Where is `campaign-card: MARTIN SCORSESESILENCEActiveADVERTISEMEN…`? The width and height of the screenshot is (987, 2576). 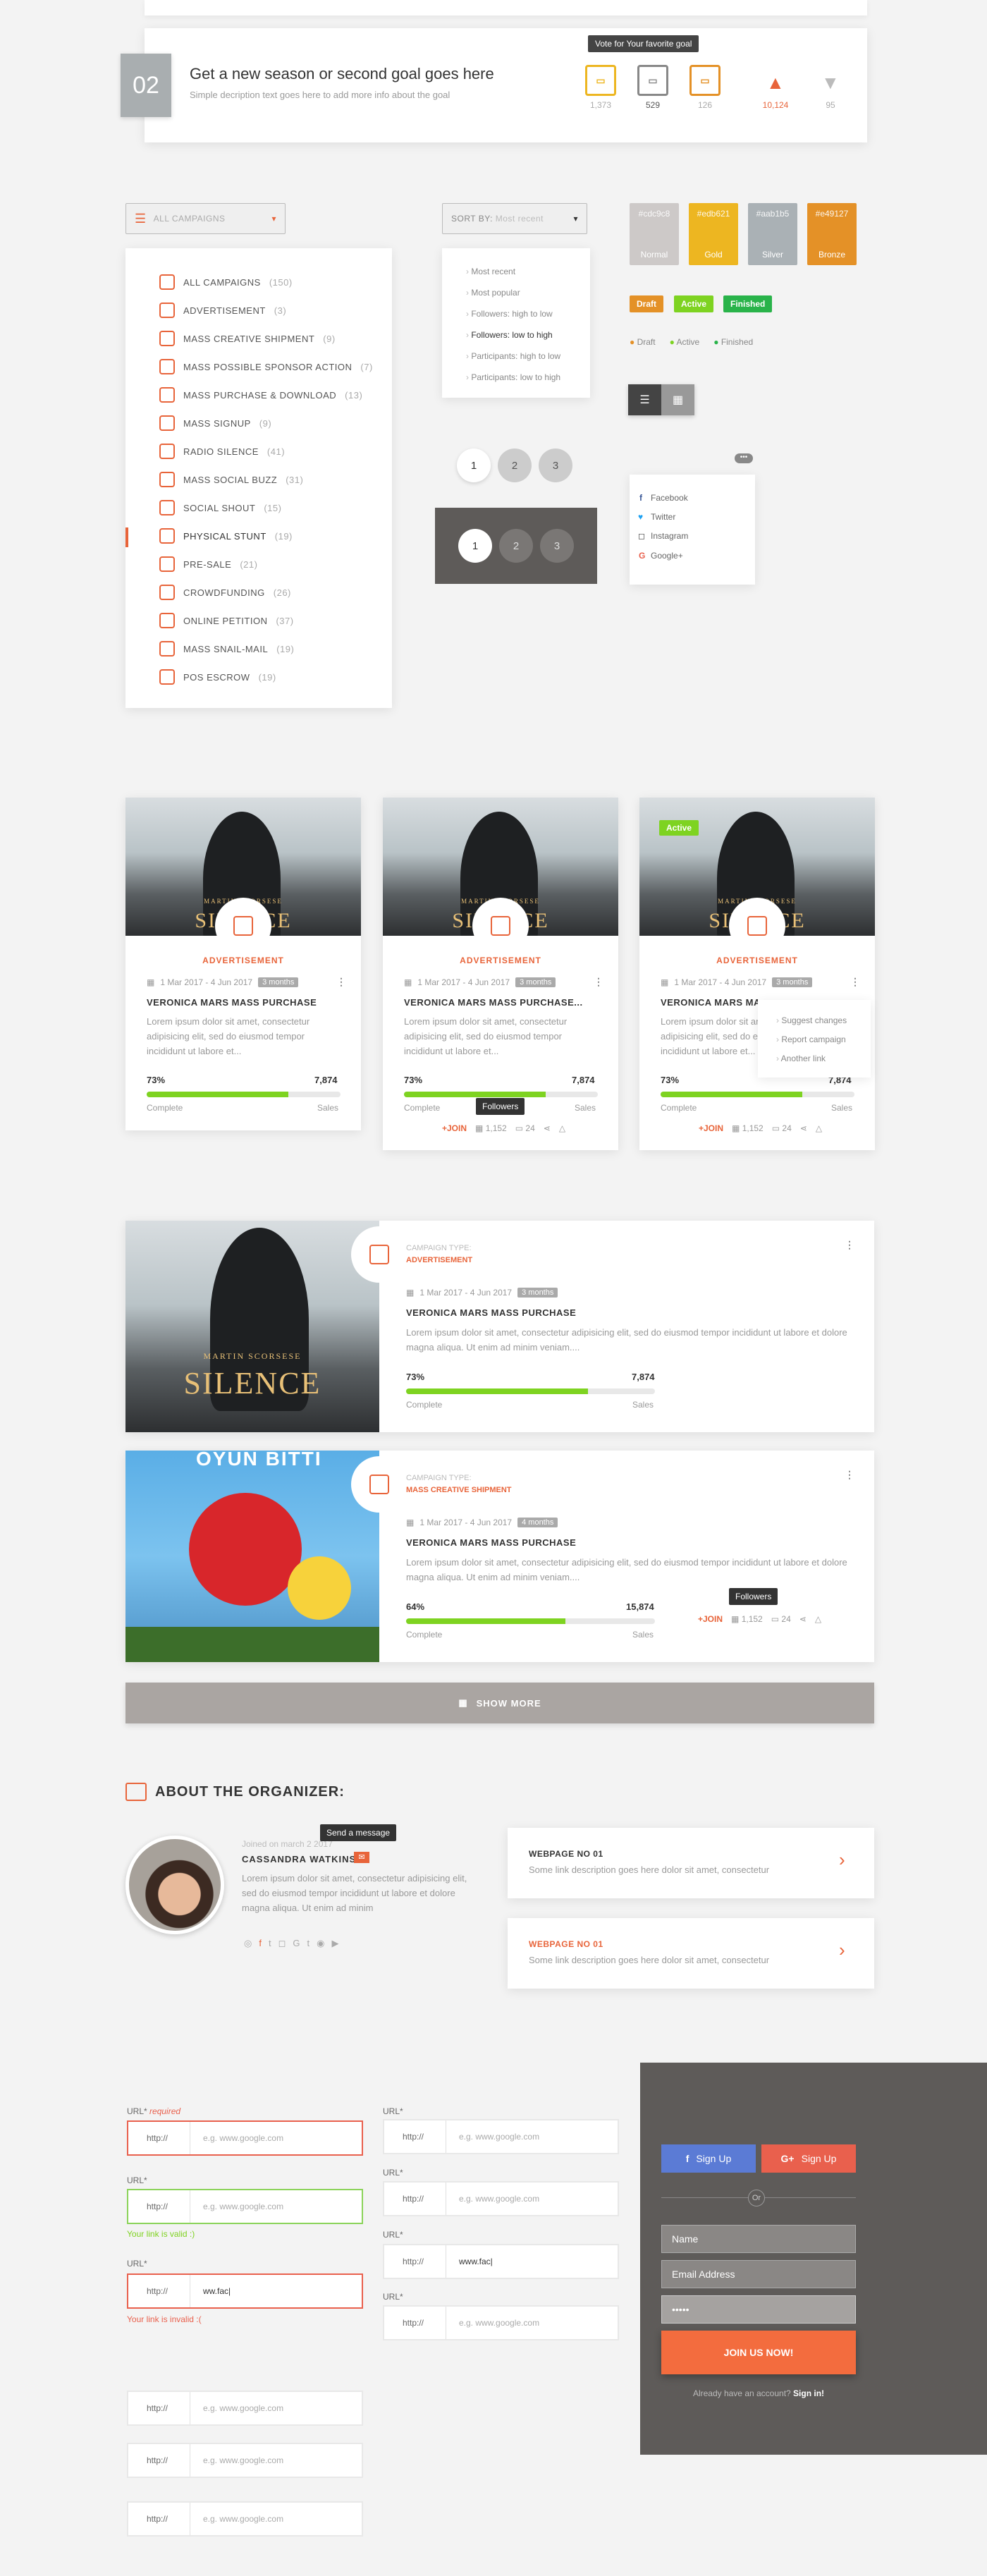 campaign-card: MARTIN SCORSESESILENCEActiveADVERTISEMEN… is located at coordinates (757, 974).